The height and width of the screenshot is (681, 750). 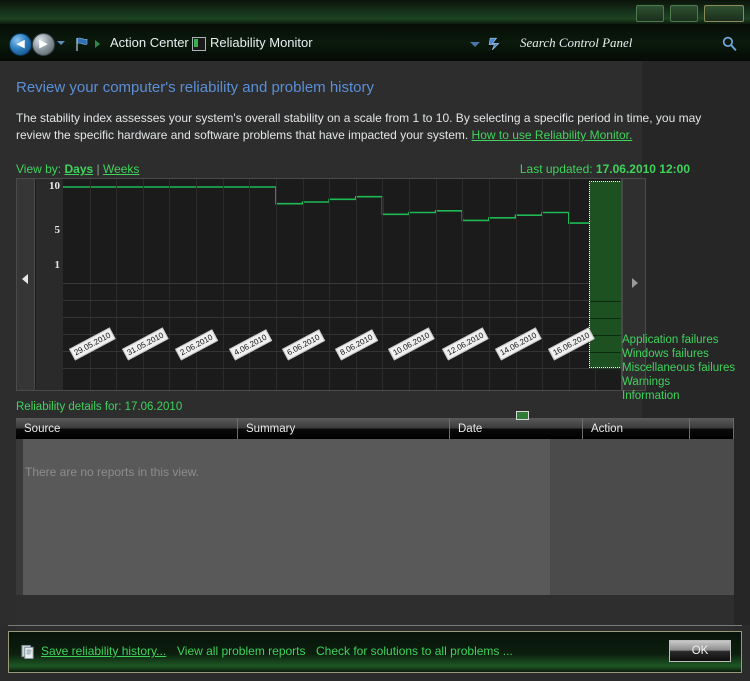 What do you see at coordinates (712, 428) in the screenshot?
I see `table-column-header-spacer` at bounding box center [712, 428].